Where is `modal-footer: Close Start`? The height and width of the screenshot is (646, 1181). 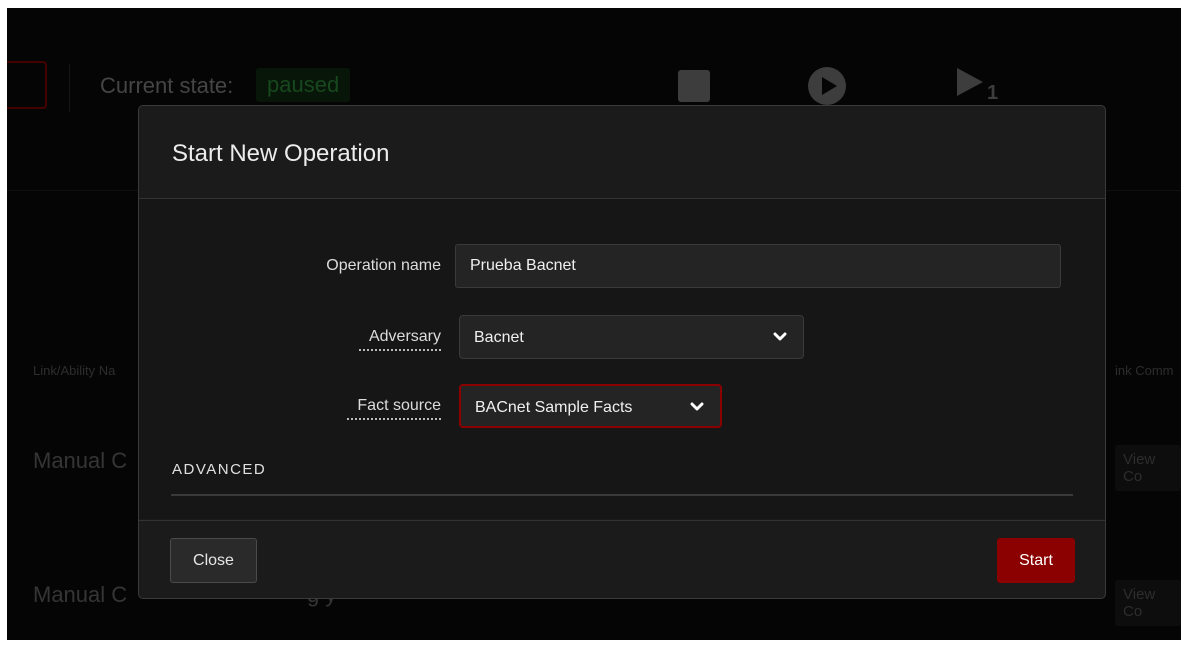 modal-footer: Close Start is located at coordinates (622, 559).